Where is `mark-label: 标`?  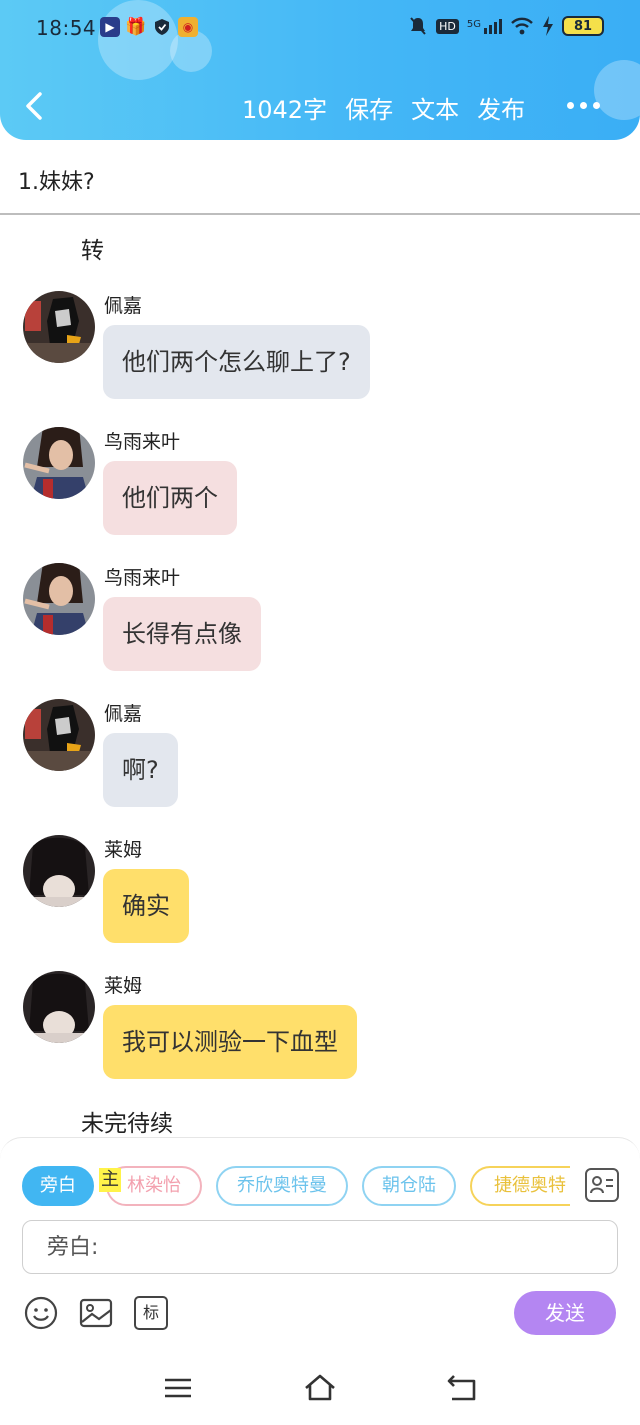
mark-label: 标 is located at coordinates (150, 1312).